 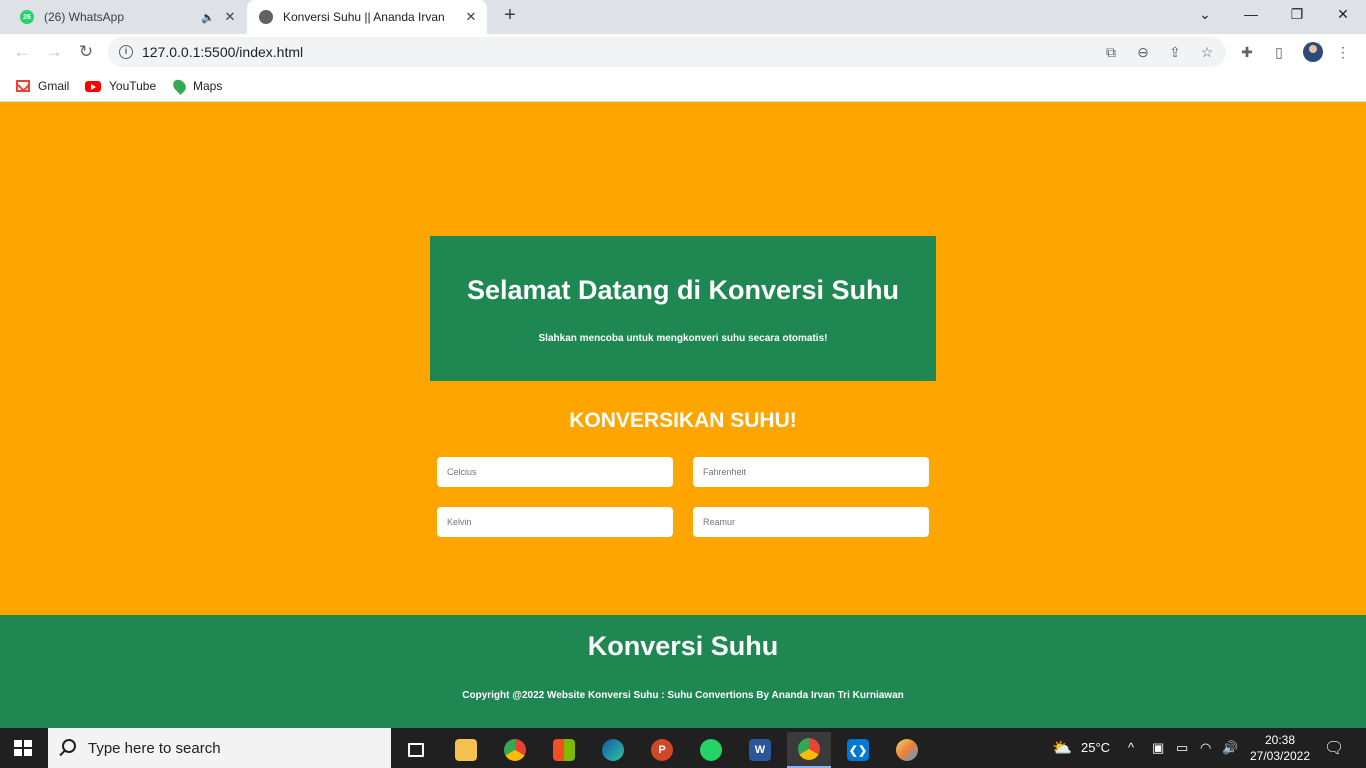 I want to click on whatsapp-icon: 26, so click(x=27, y=17).